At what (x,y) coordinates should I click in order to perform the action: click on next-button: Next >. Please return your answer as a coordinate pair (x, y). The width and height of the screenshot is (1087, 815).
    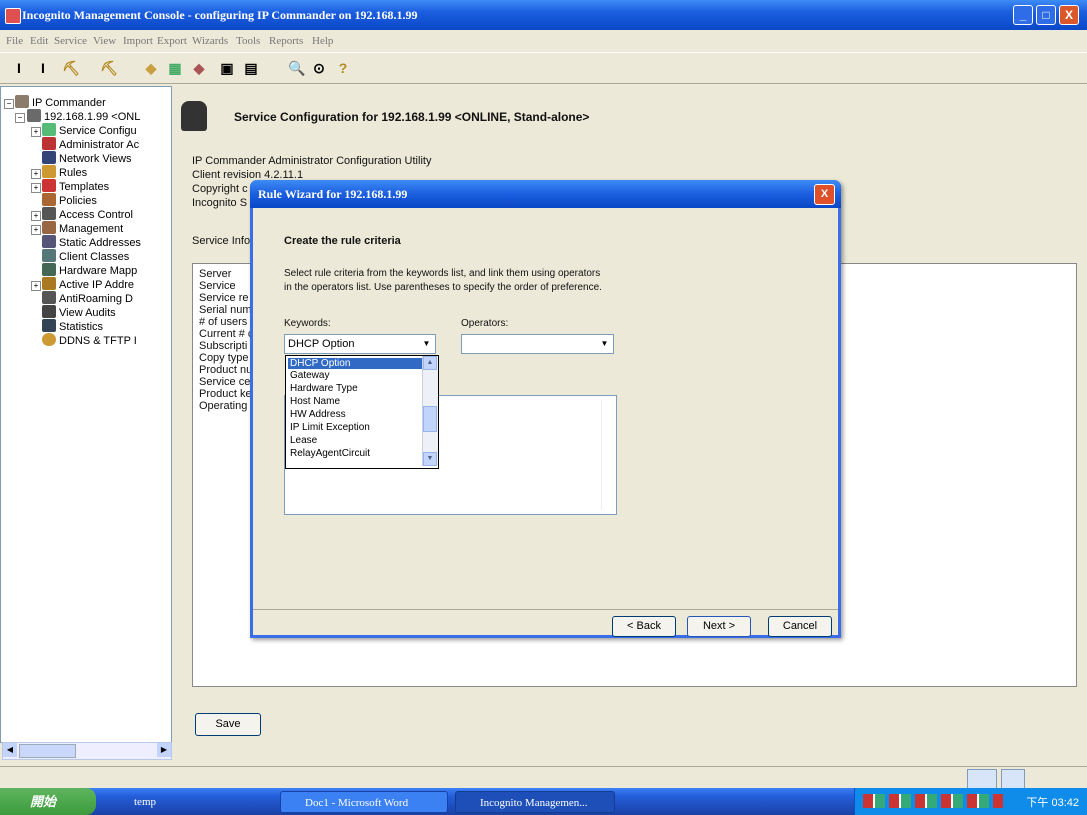
    Looking at the image, I should click on (719, 626).